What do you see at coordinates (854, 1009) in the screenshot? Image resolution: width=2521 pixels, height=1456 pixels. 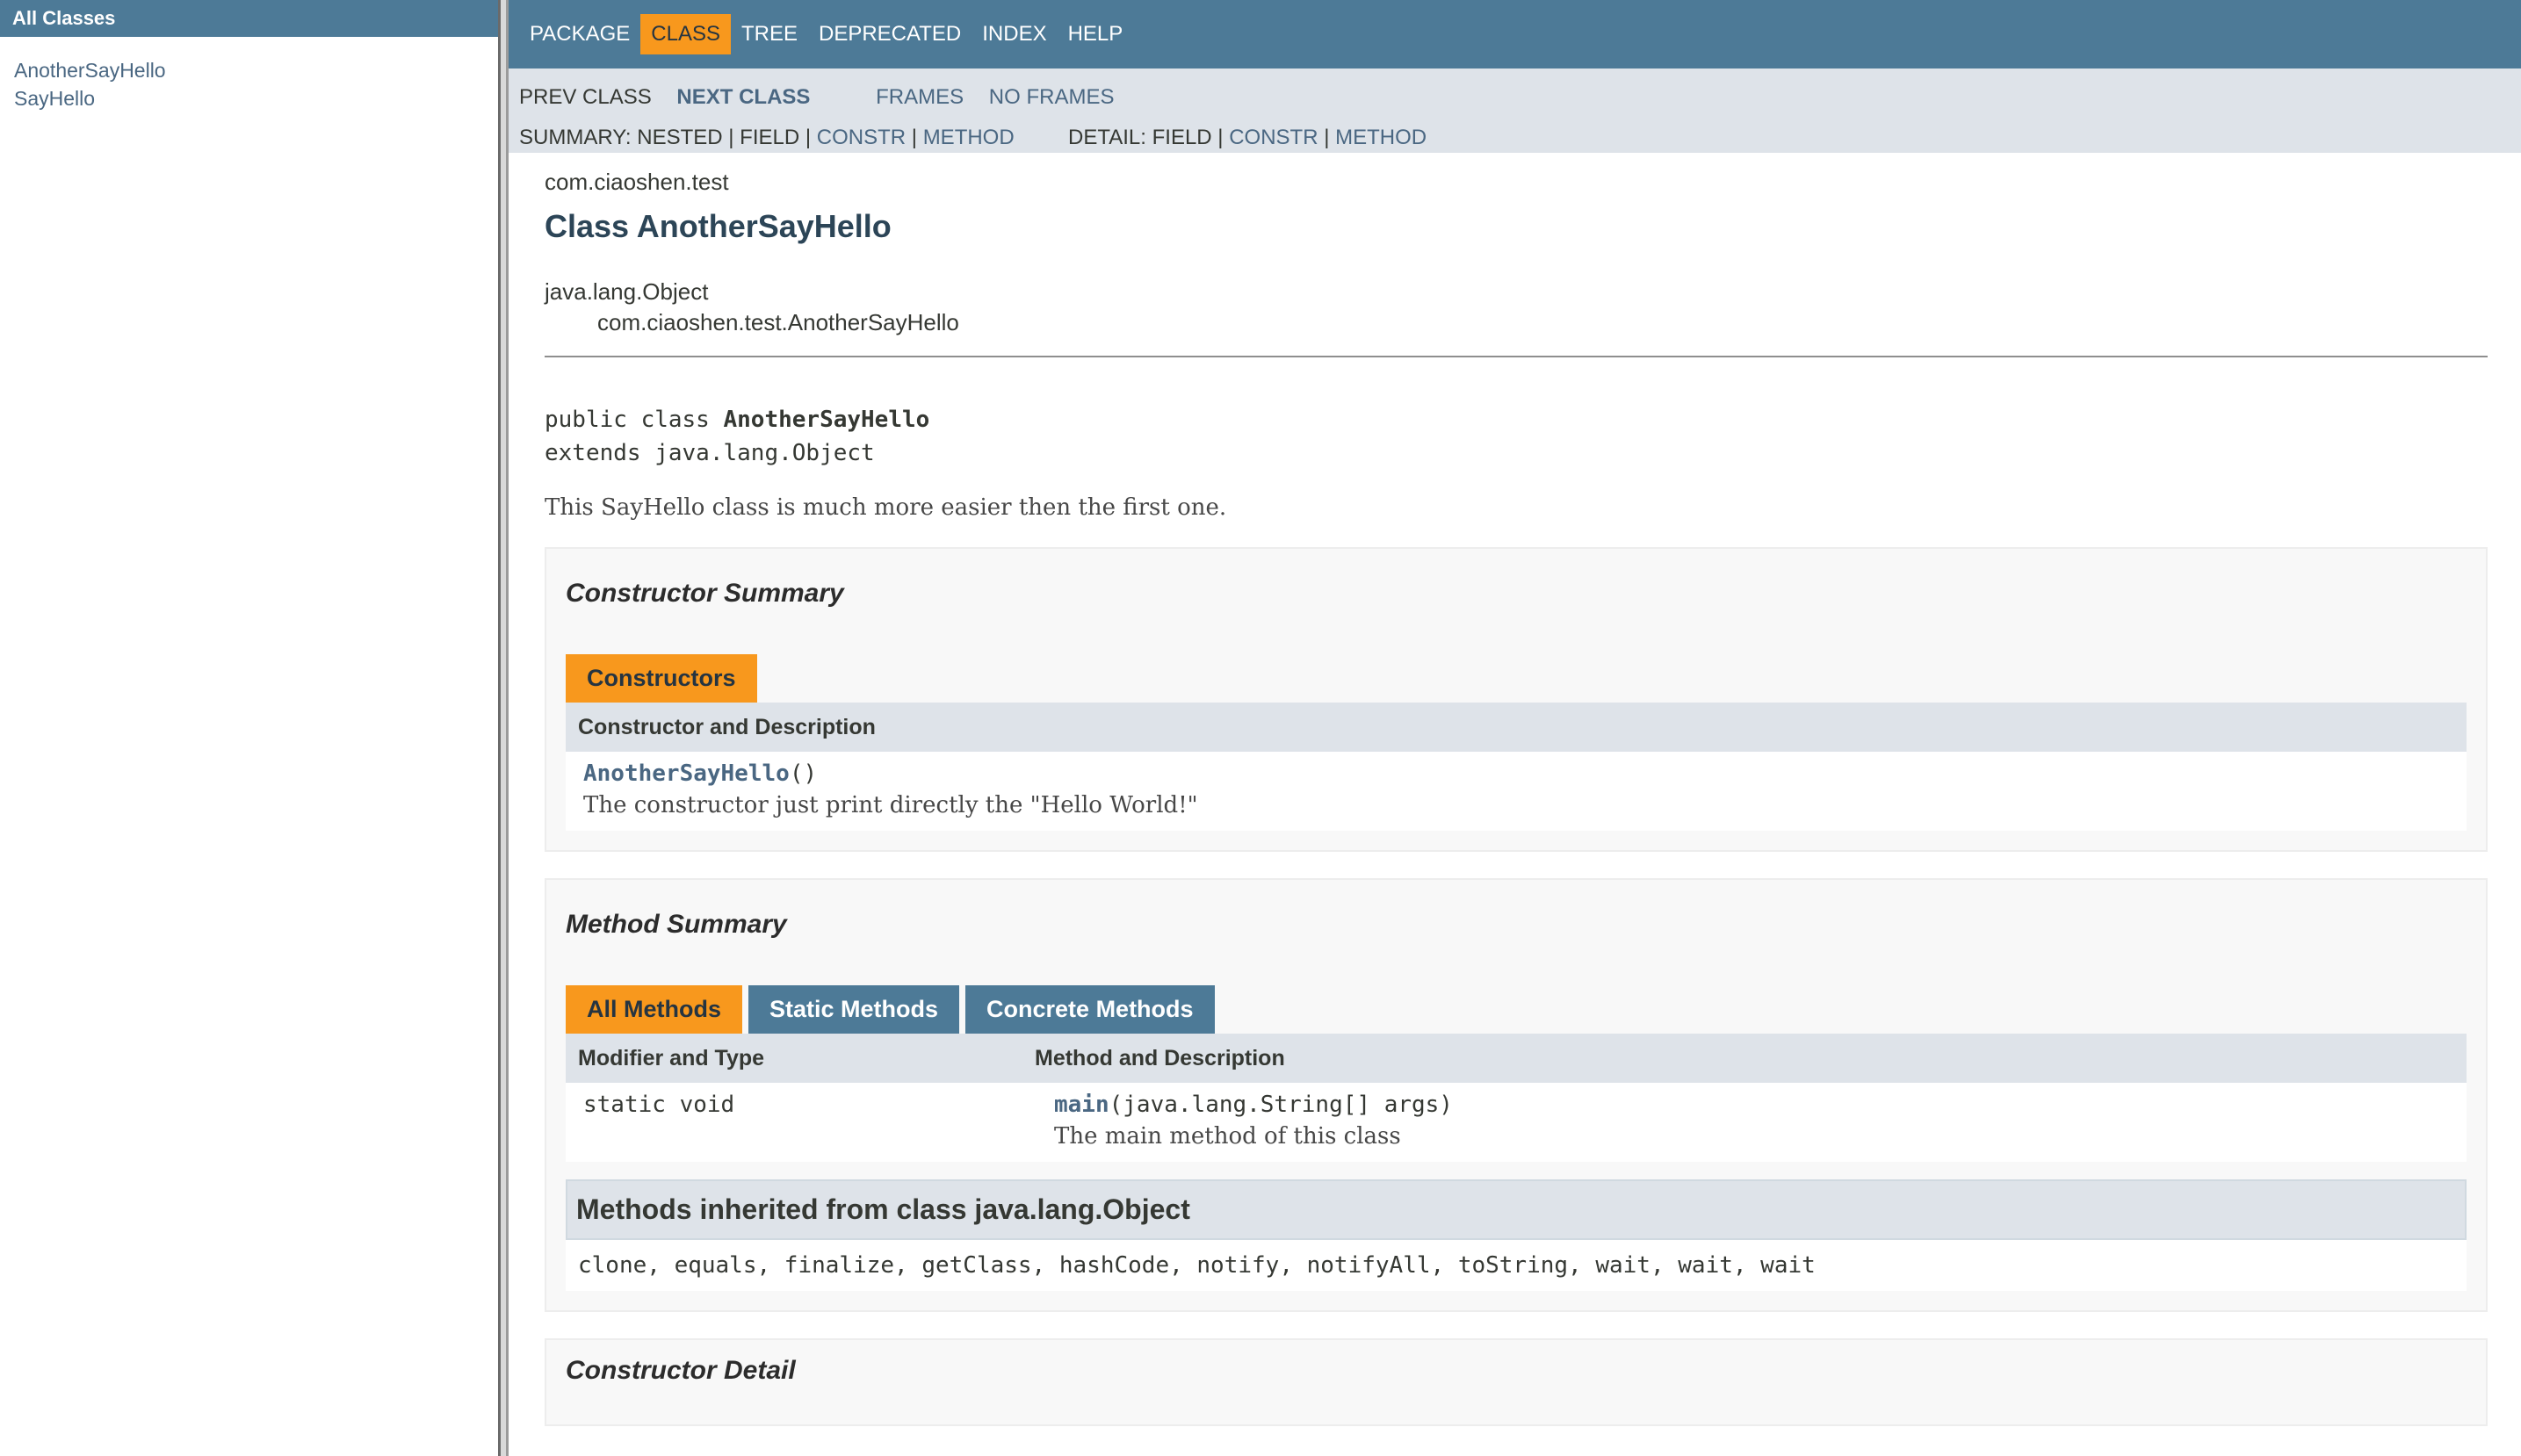 I see `tab-static-methods: Static Methods` at bounding box center [854, 1009].